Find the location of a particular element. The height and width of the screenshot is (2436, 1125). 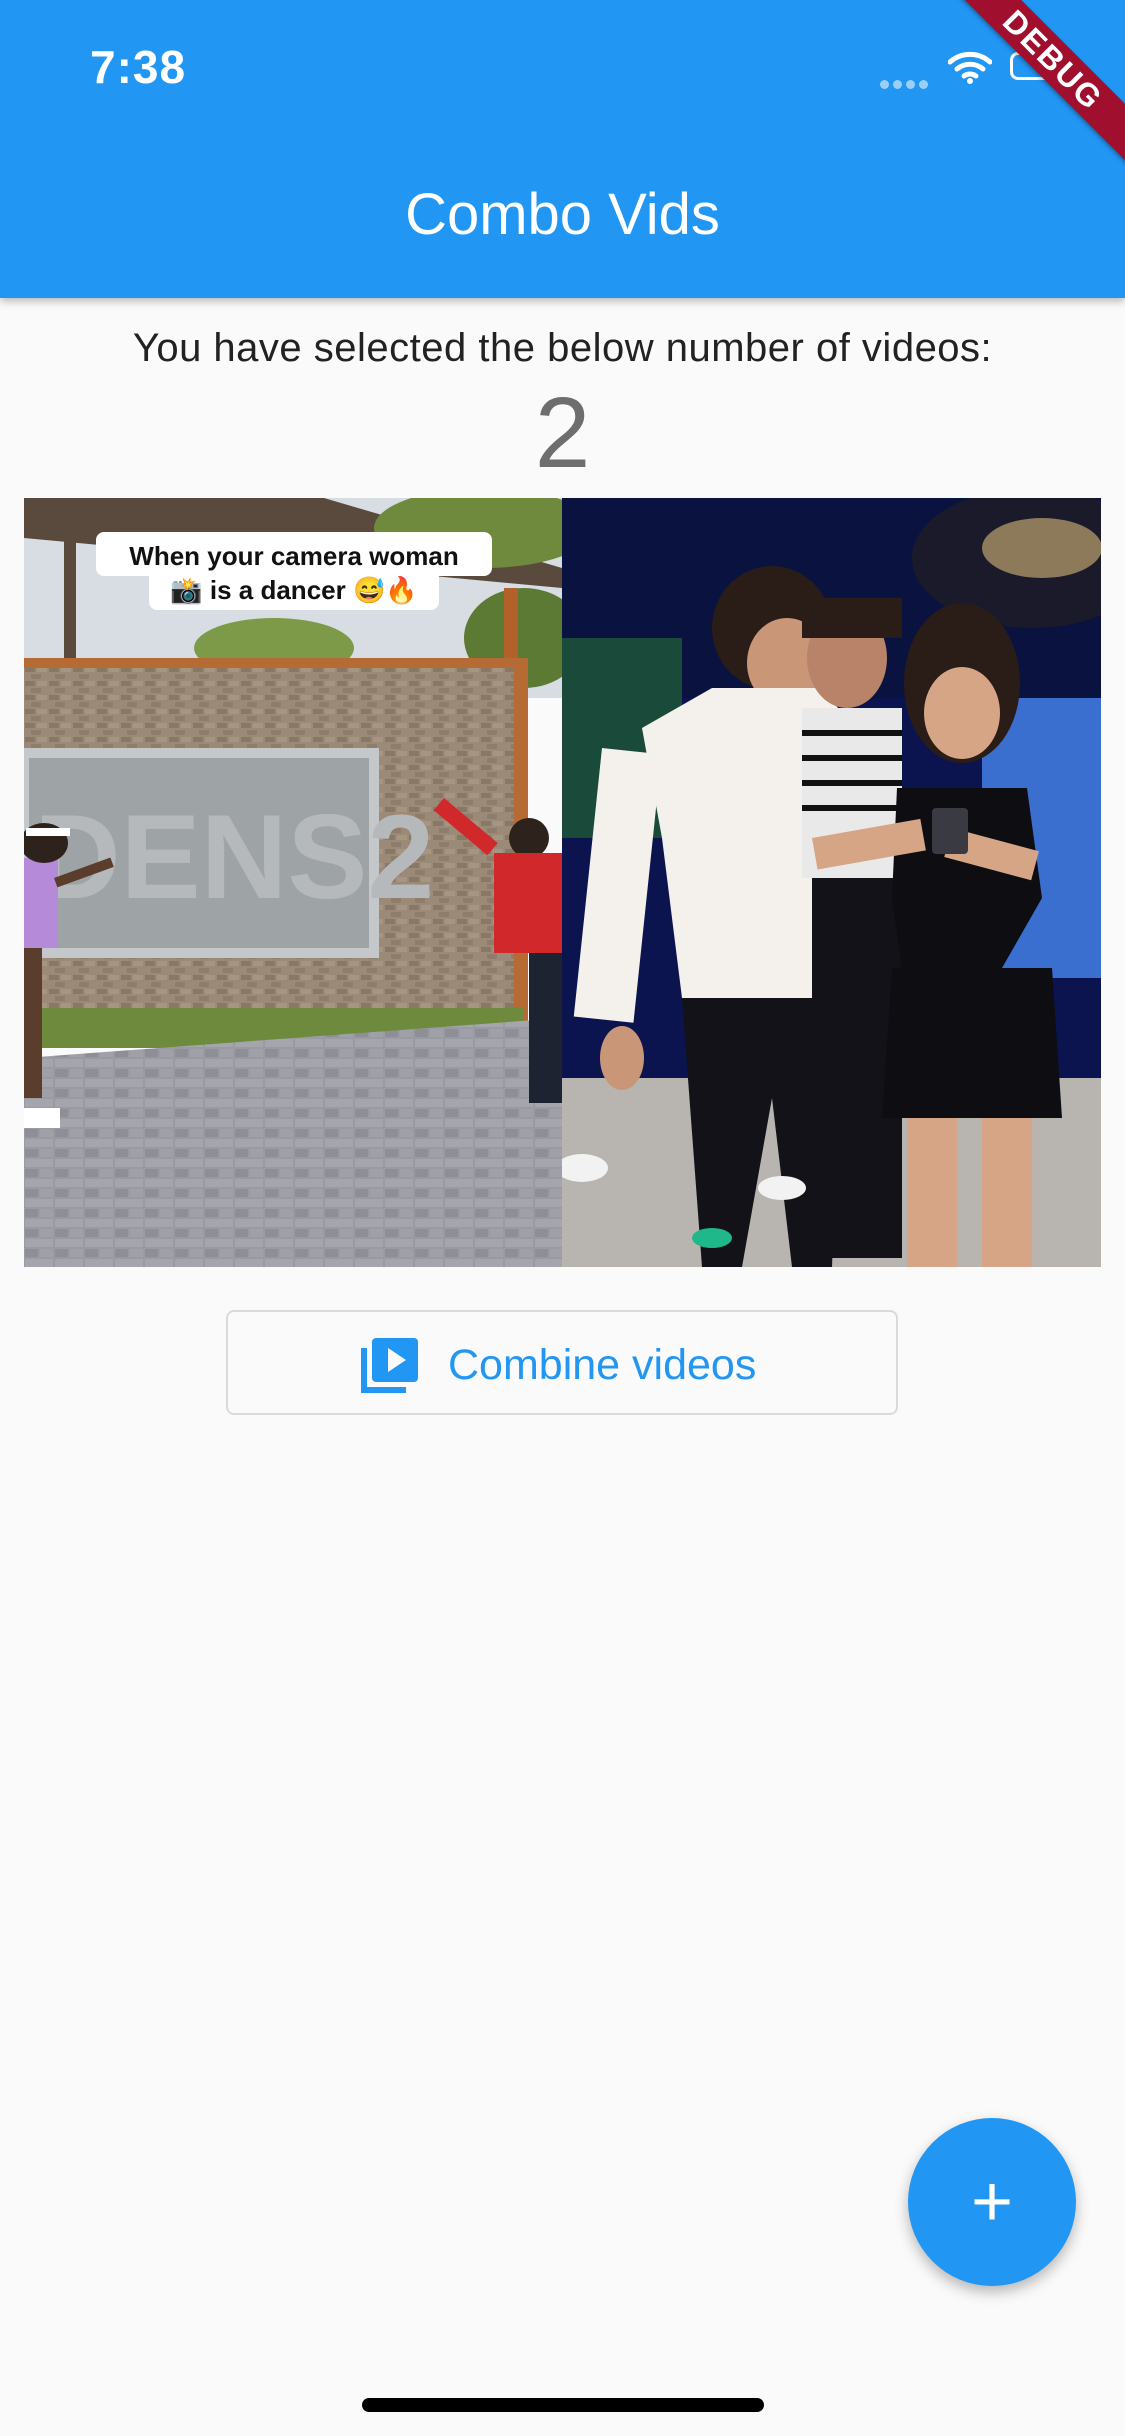

add-icon: + is located at coordinates (992, 2202).